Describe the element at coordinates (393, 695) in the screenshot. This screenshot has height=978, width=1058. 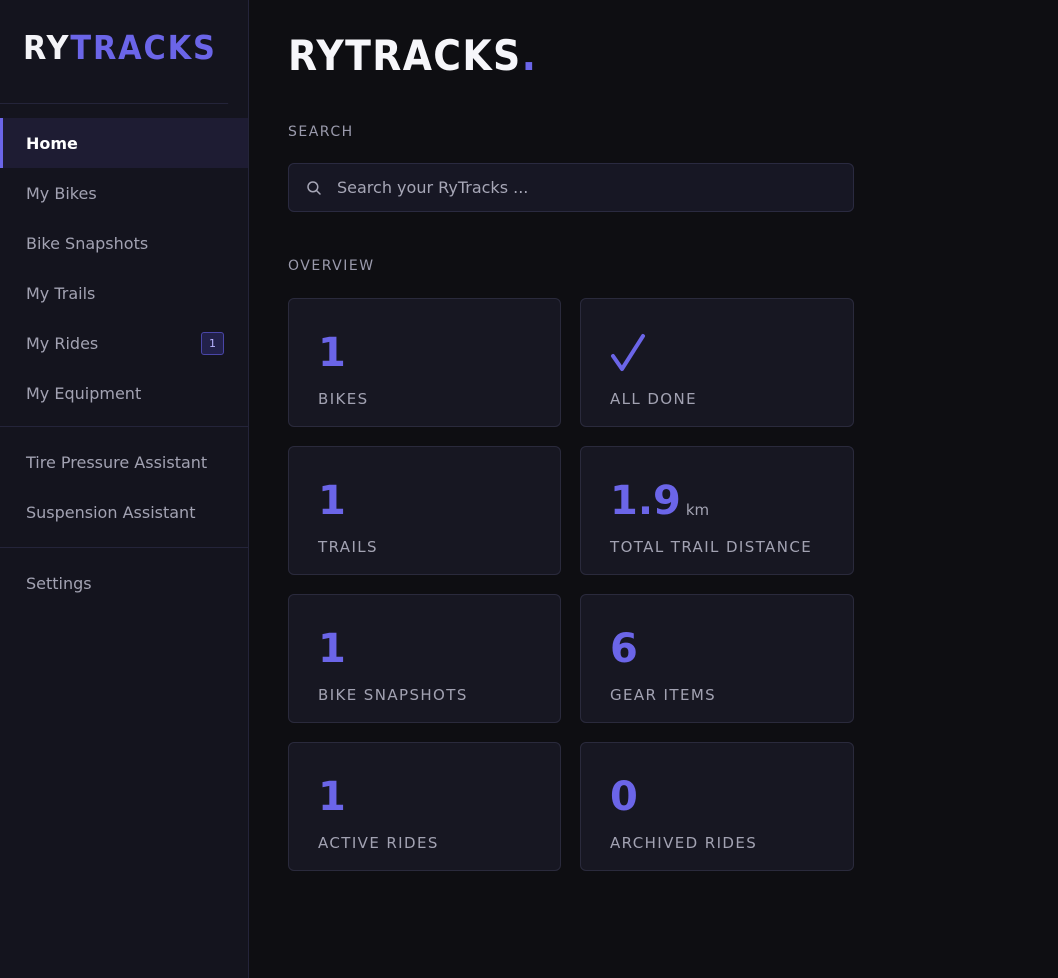
I see `stat-label: BIKE SNAPSHOTS` at that location.